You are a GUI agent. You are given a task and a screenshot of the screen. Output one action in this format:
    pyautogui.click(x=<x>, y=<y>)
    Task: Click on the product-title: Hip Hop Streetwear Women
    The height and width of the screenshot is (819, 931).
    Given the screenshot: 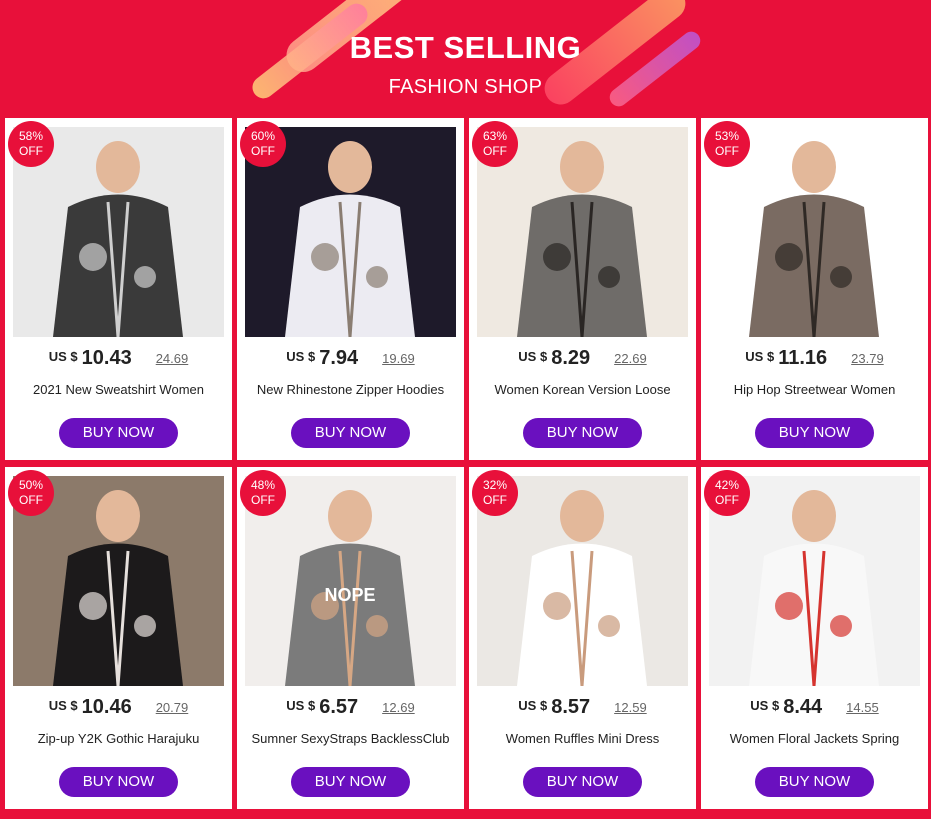 What is the action you would take?
    pyautogui.click(x=814, y=389)
    